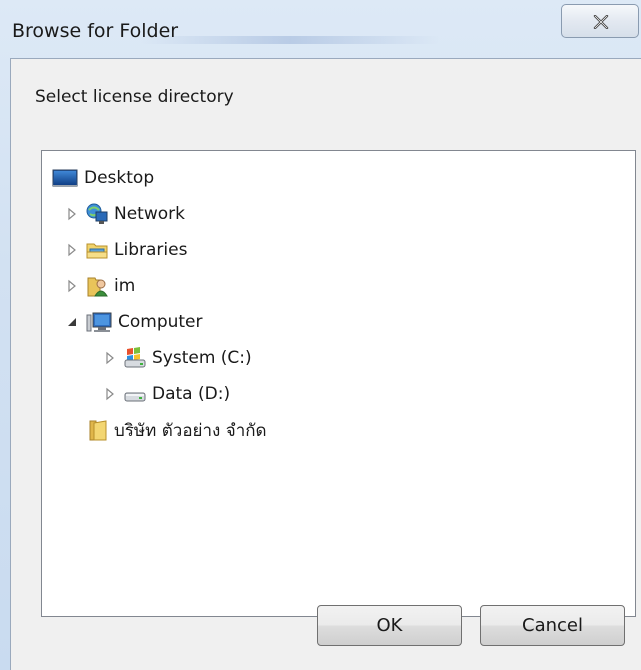 This screenshot has width=641, height=670. What do you see at coordinates (149, 214) in the screenshot?
I see `tree-item-label: Network` at bounding box center [149, 214].